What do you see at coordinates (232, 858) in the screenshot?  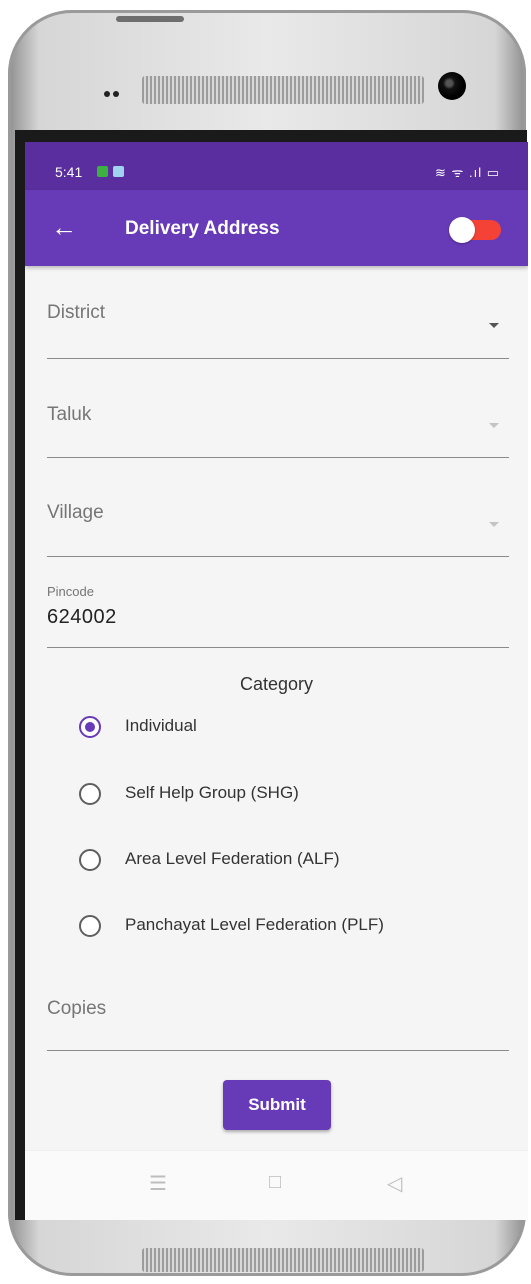 I see `radio-label: Area Level Federation (ALF)` at bounding box center [232, 858].